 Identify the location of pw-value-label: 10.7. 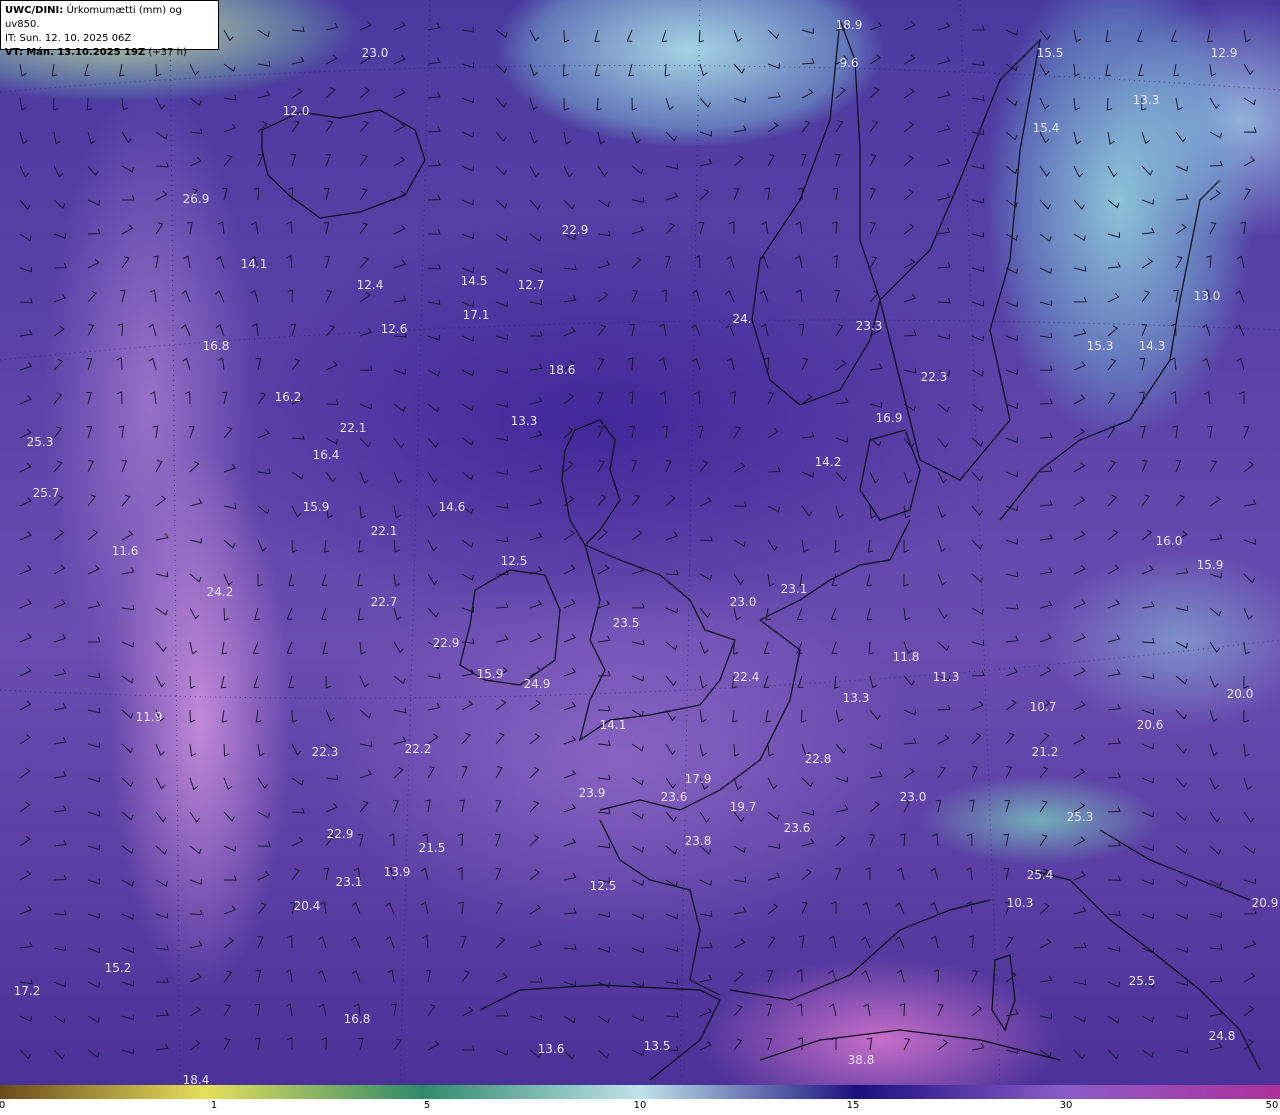
(1043, 707).